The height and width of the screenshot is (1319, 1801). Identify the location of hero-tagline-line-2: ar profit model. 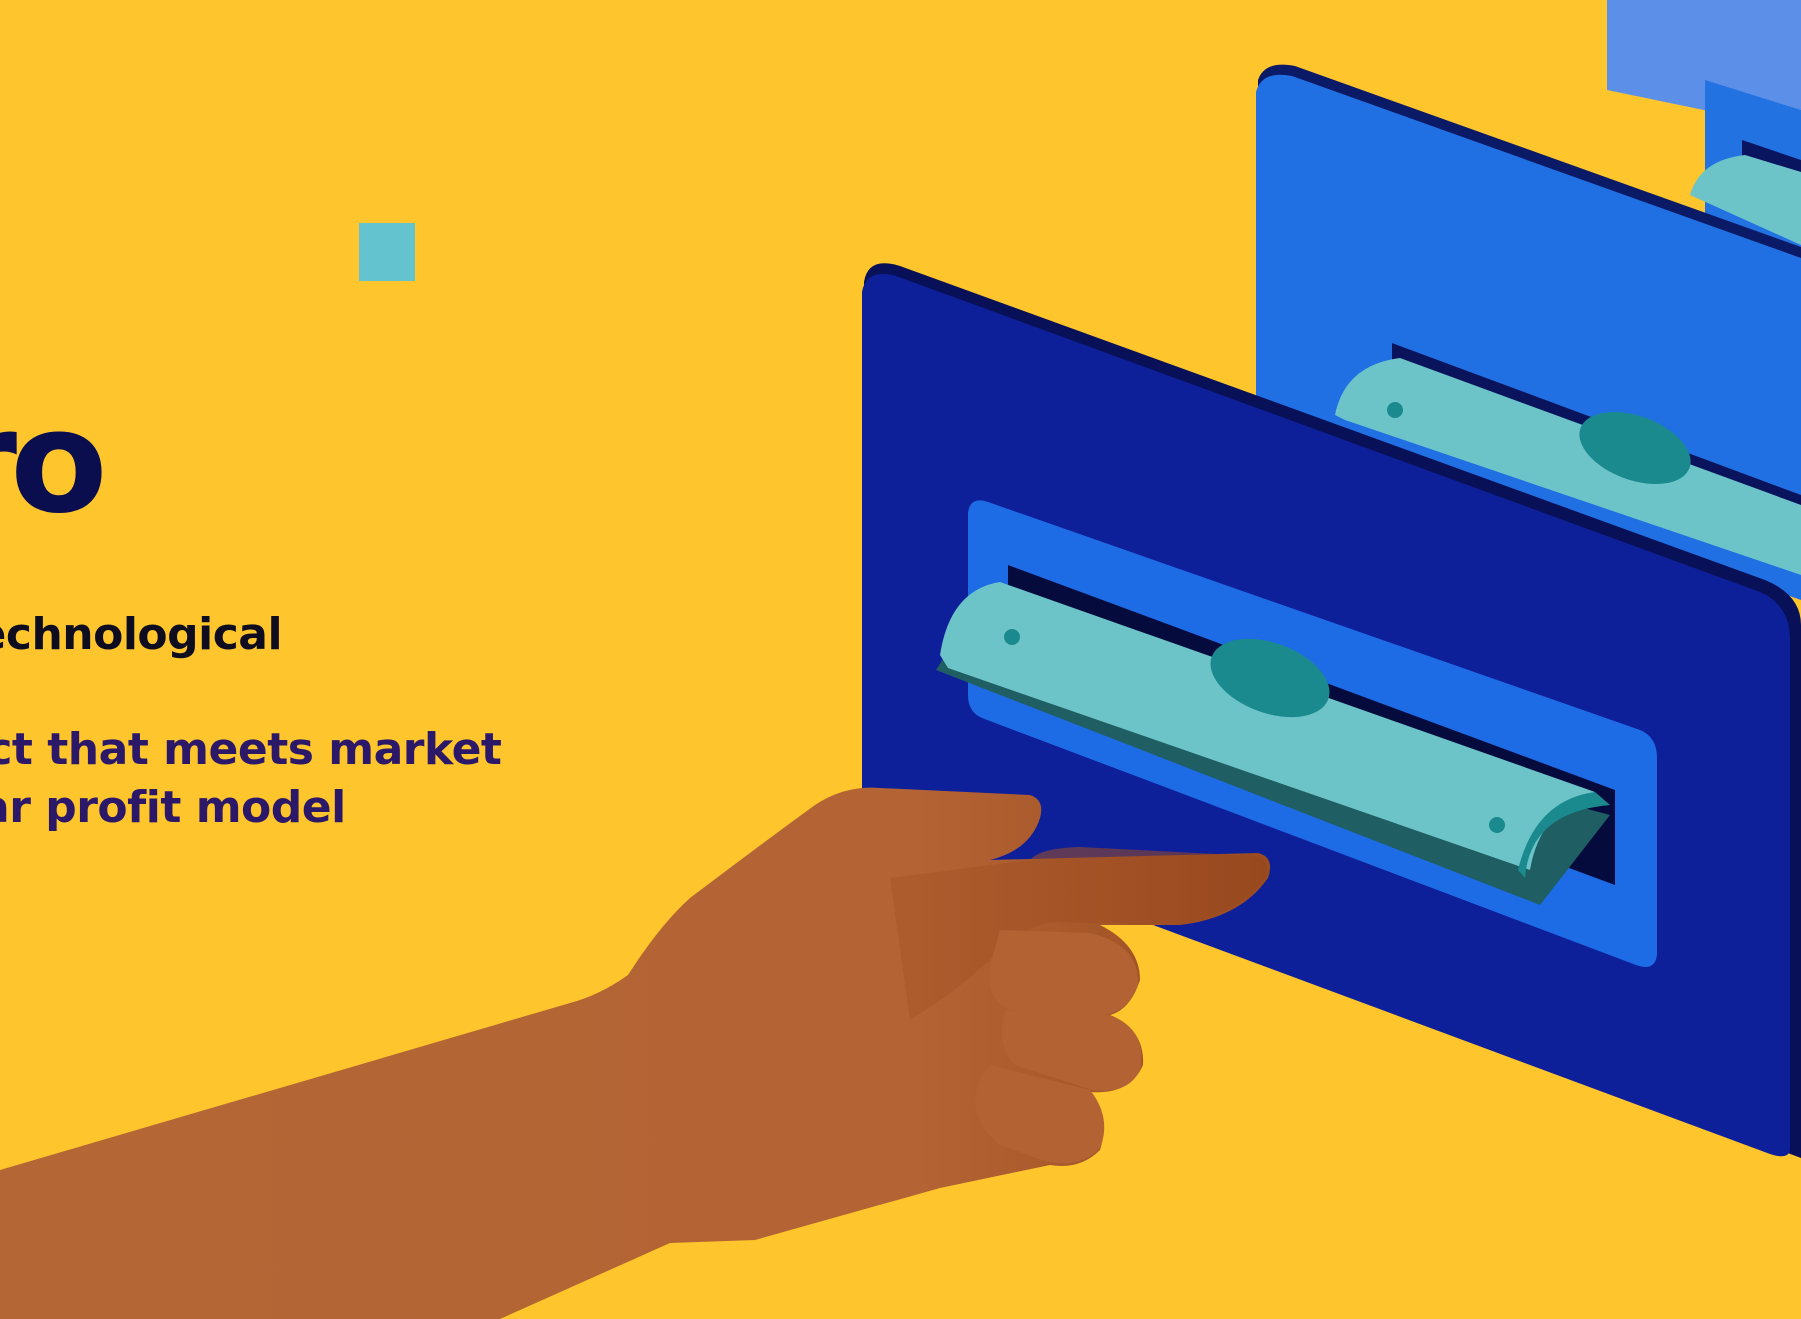
(173, 807).